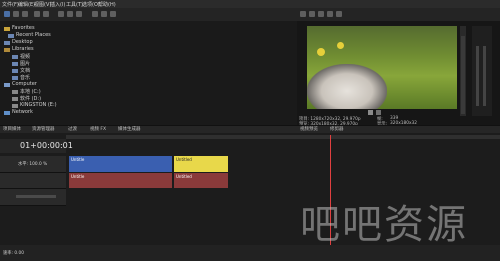  Describe the element at coordinates (42, 4) in the screenshot. I see `menu-view: 视图(V)` at that location.